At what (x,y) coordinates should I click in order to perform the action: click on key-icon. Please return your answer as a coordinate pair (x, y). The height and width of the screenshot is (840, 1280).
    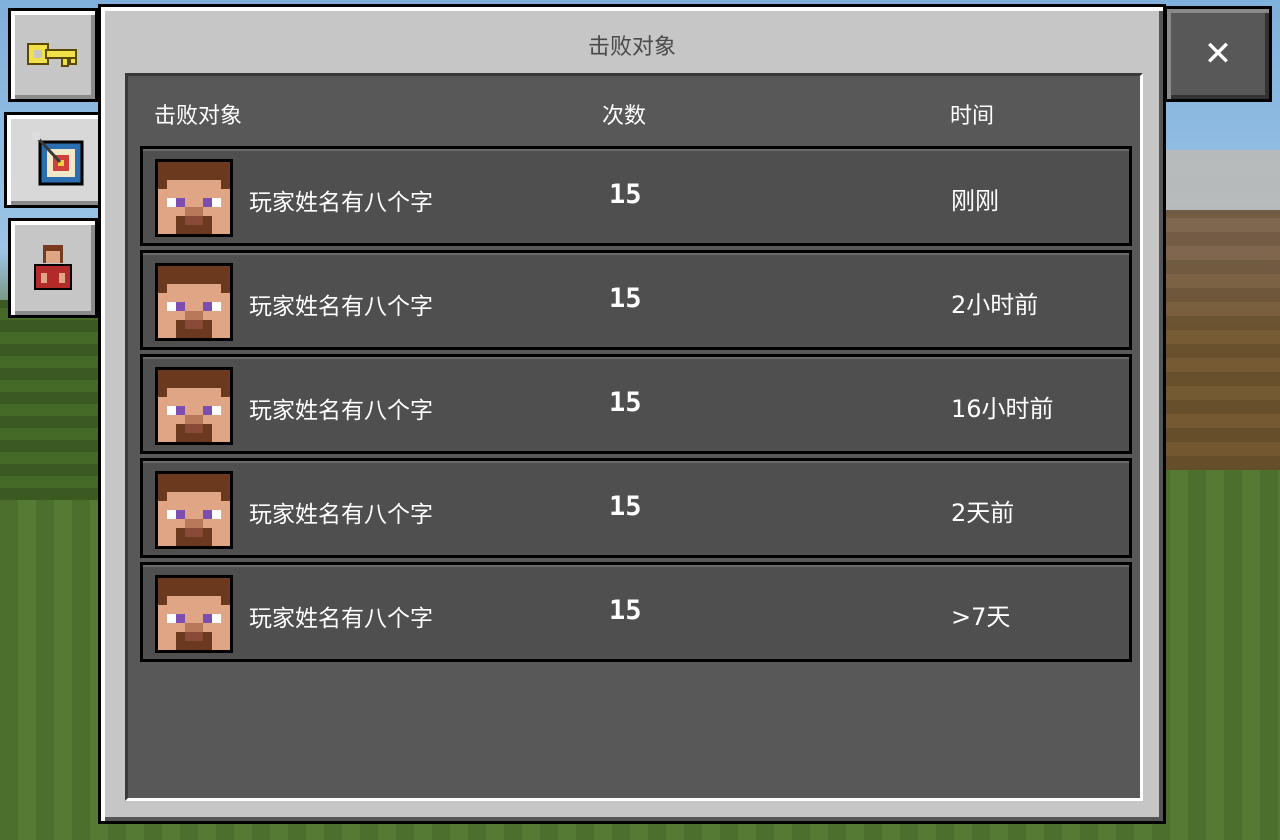
    Looking at the image, I should click on (52, 55).